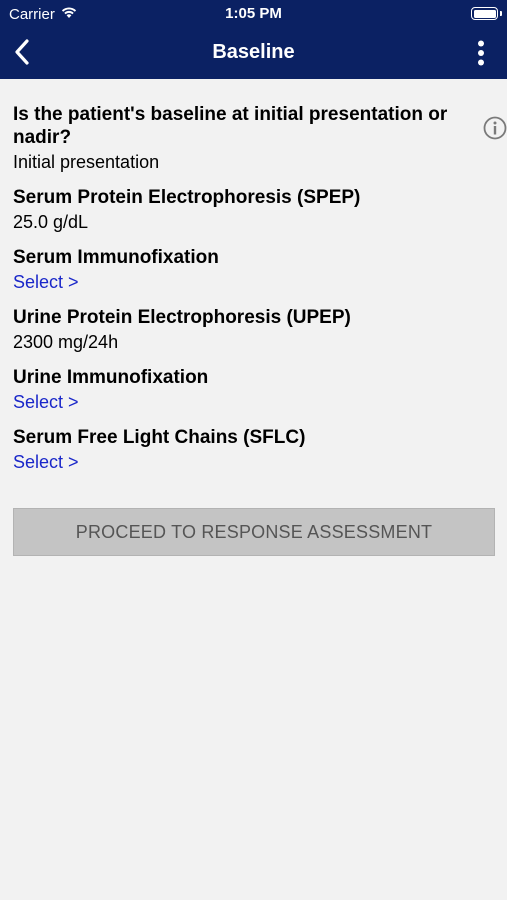 This screenshot has width=507, height=900. I want to click on more-options-button, so click(481, 53).